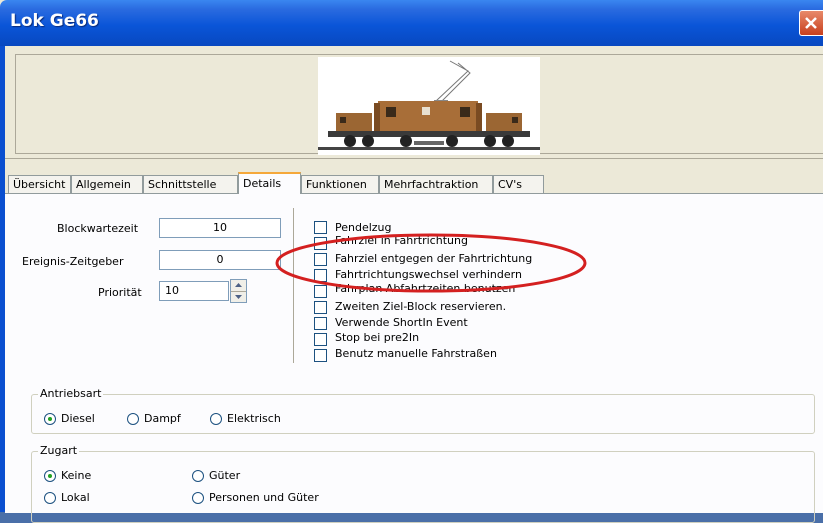  I want to click on close-button, so click(811, 23).